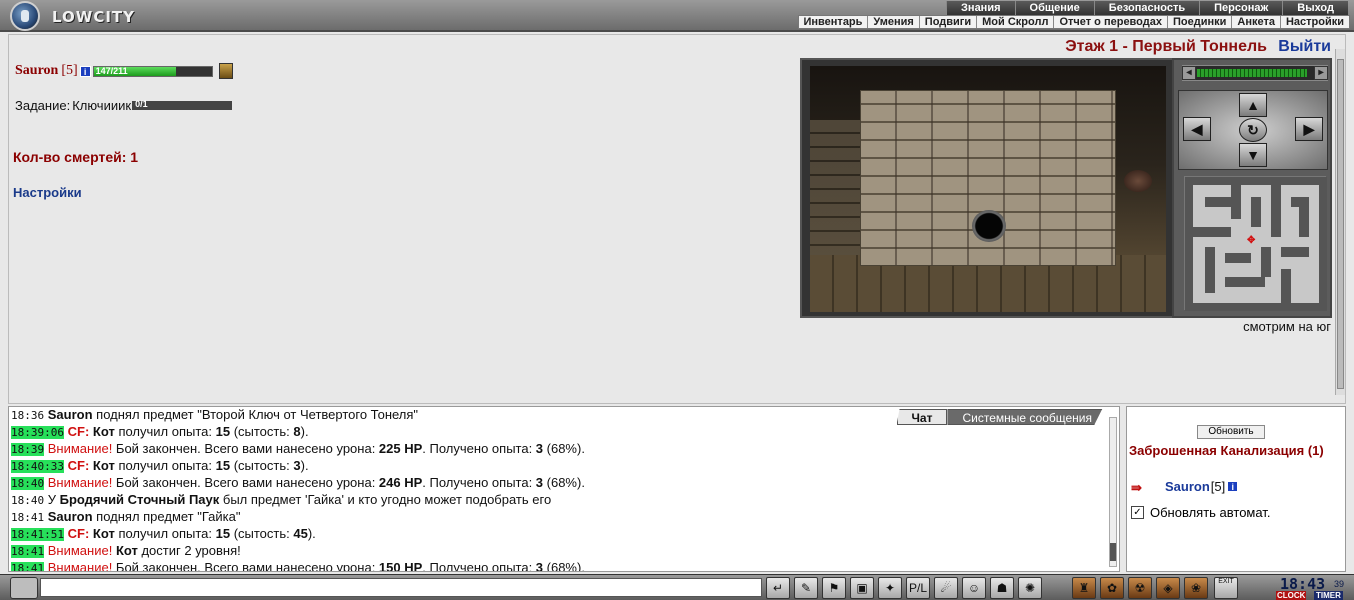 The image size is (1354, 600). Describe the element at coordinates (556, 517) in the screenshot. I see `chat-message: 18:41 Sauron поднял предмет "Гайка"` at that location.